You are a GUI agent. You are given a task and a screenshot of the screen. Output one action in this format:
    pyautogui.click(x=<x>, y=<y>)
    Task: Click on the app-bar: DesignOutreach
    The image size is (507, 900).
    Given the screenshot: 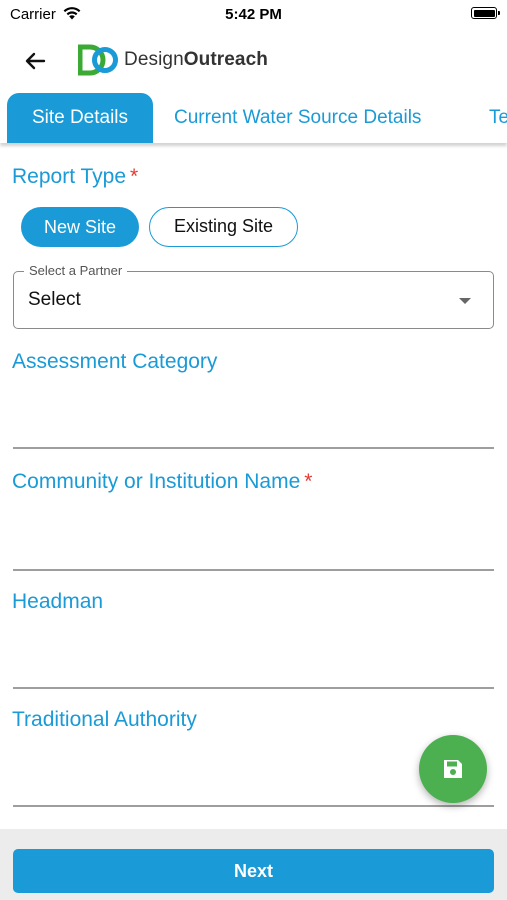 What is the action you would take?
    pyautogui.click(x=253, y=60)
    